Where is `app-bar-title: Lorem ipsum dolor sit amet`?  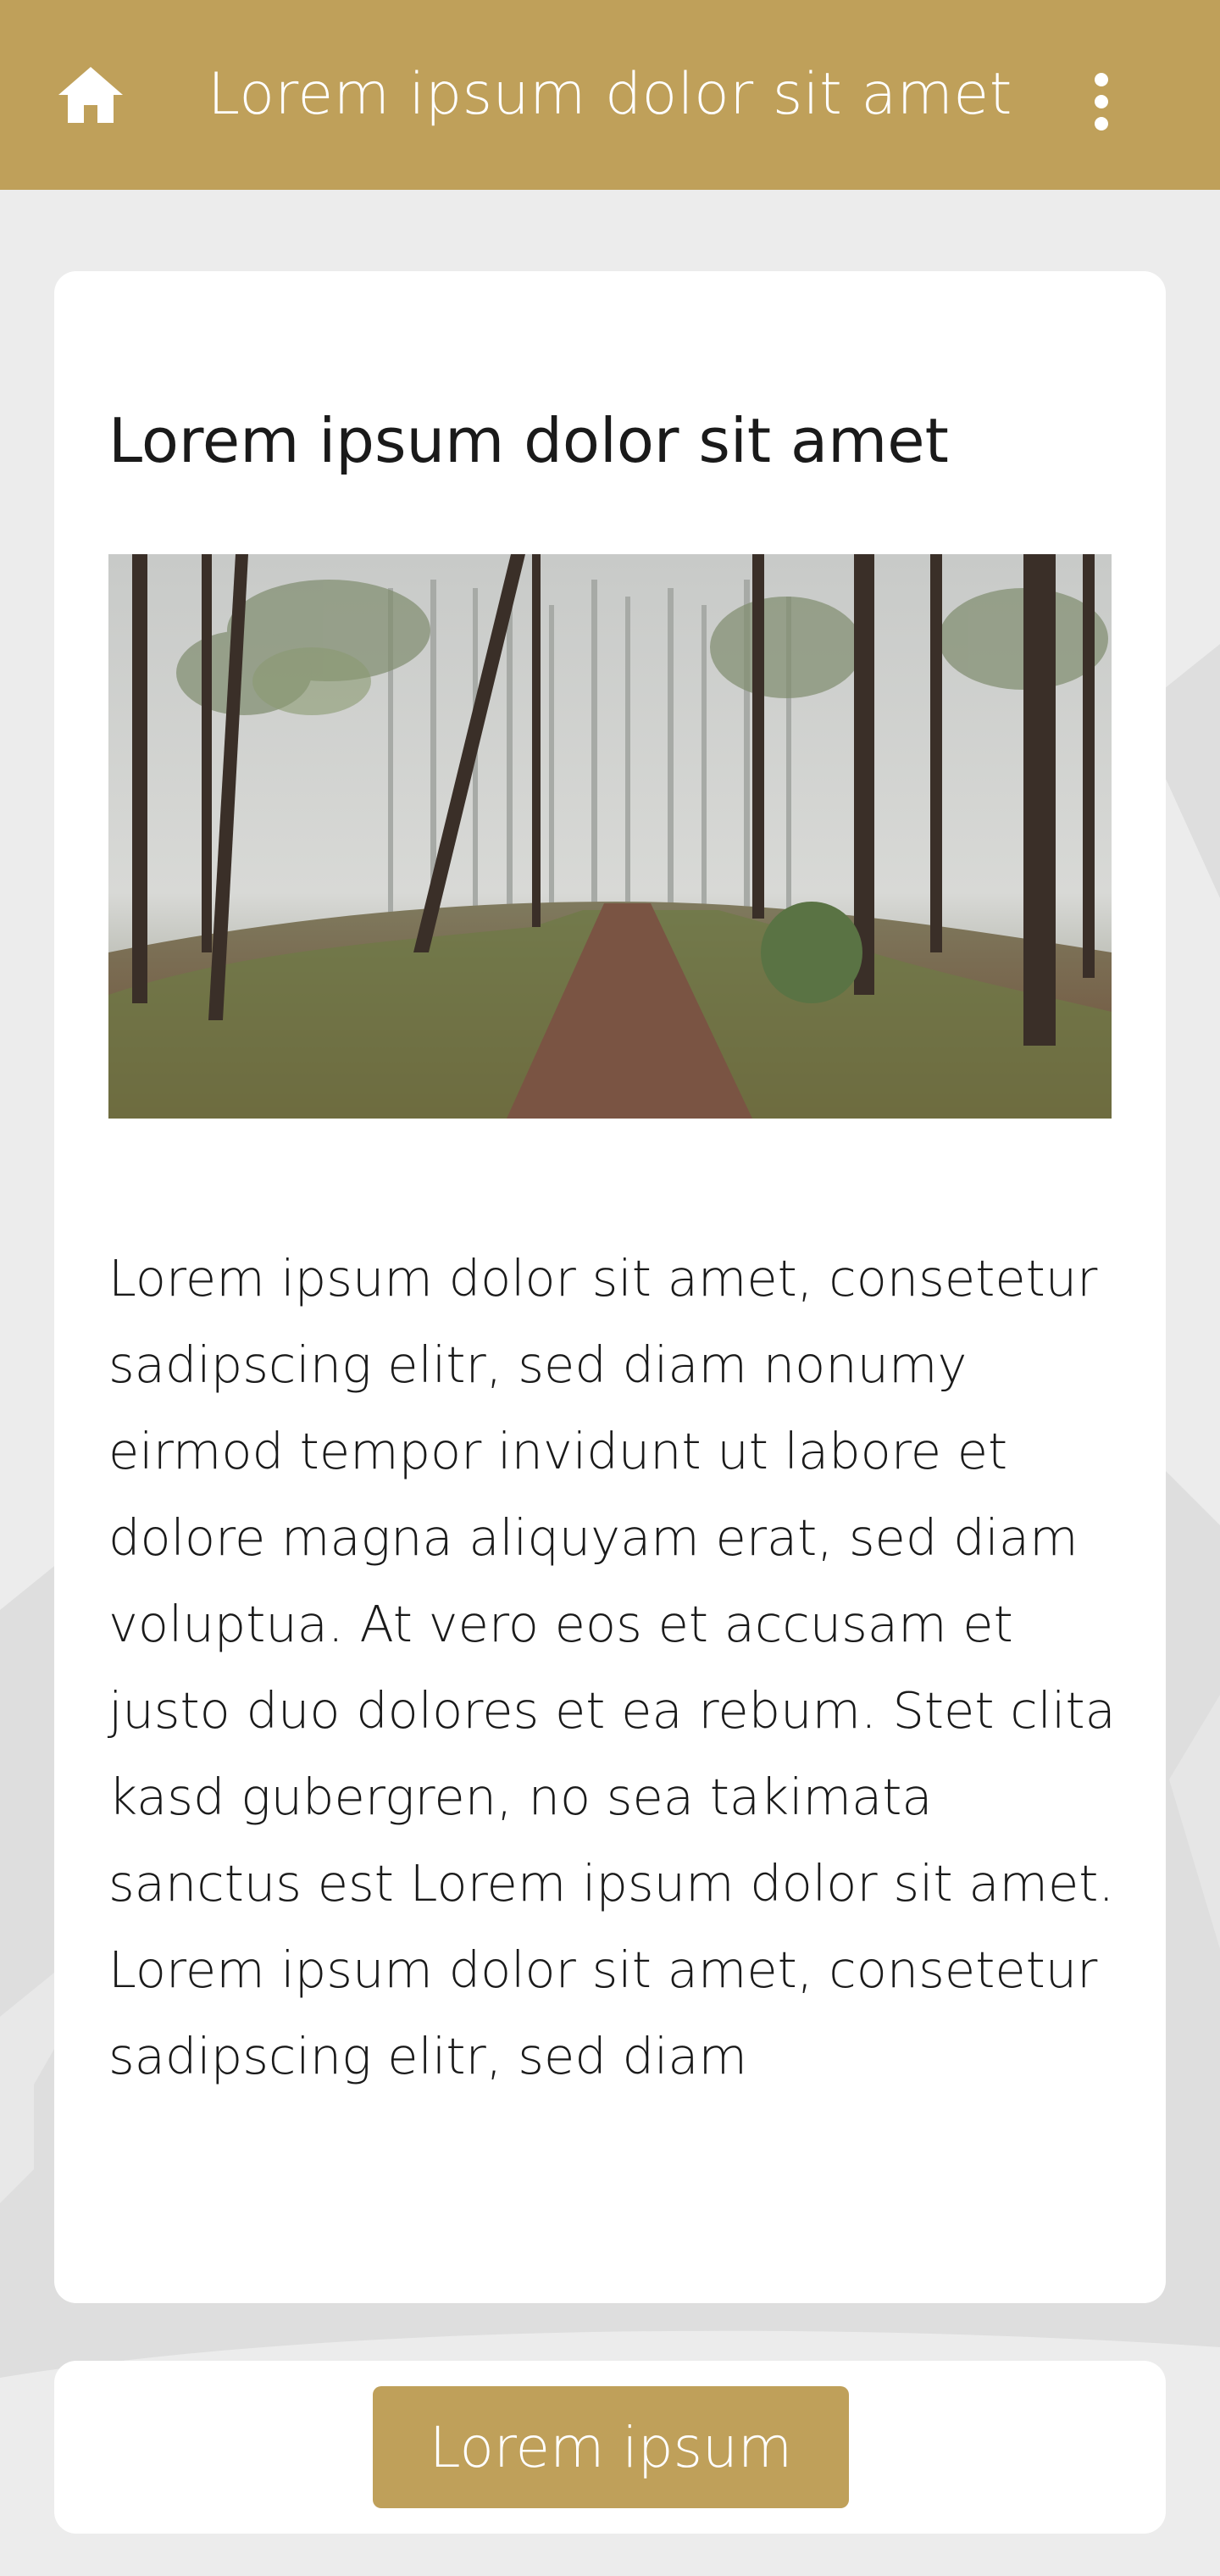
app-bar-title: Lorem ipsum dolor sit amet is located at coordinates (610, 94).